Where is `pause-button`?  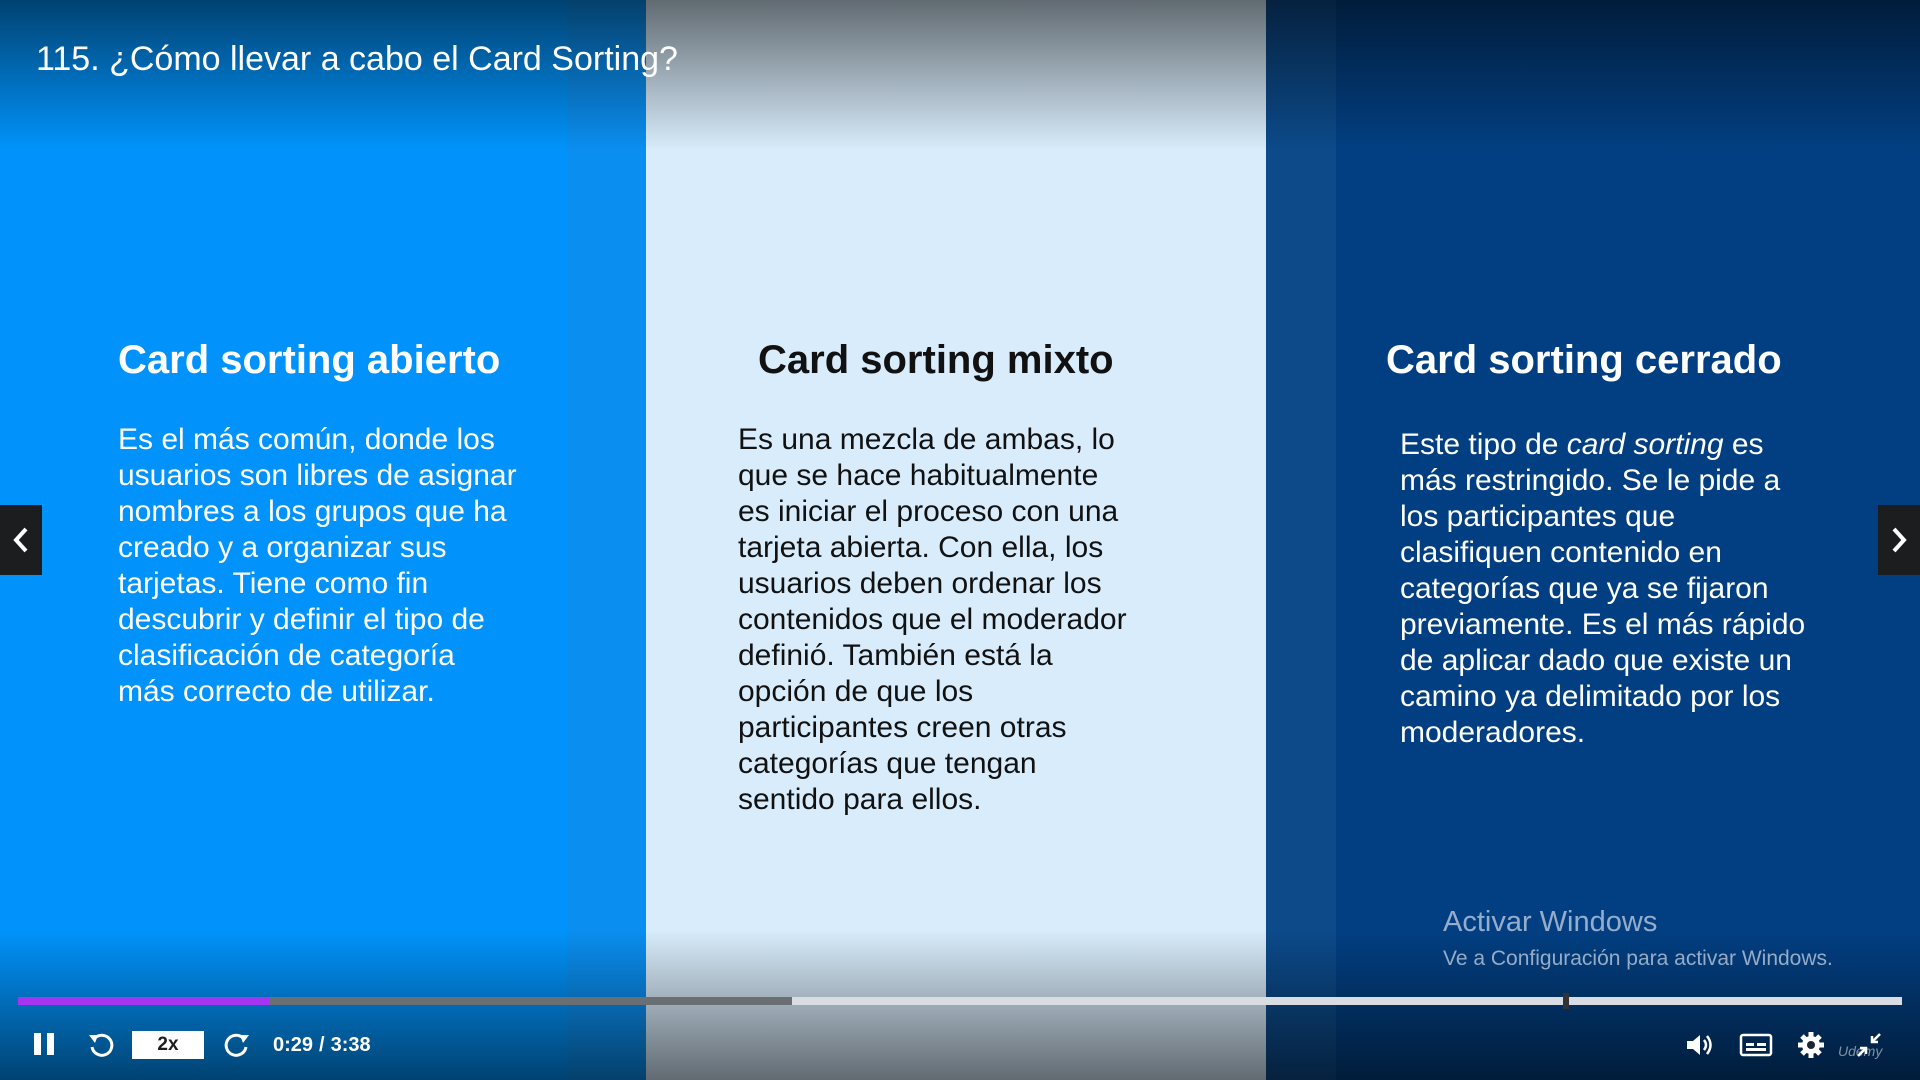 pause-button is located at coordinates (44, 1044).